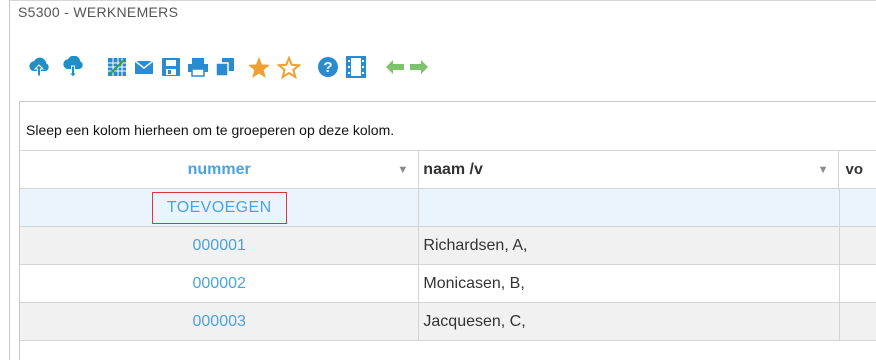 The width and height of the screenshot is (876, 360). Describe the element at coordinates (220, 283) in the screenshot. I see `employee-number-link: 000002` at that location.